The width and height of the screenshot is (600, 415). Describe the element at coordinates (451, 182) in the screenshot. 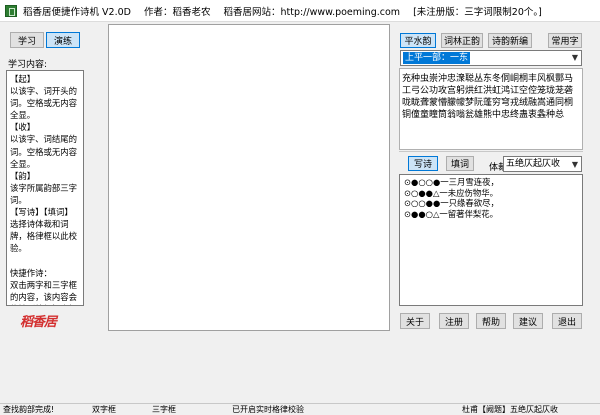

I see `pattern-line: ⊙●○○●一三月雪连夜，` at that location.